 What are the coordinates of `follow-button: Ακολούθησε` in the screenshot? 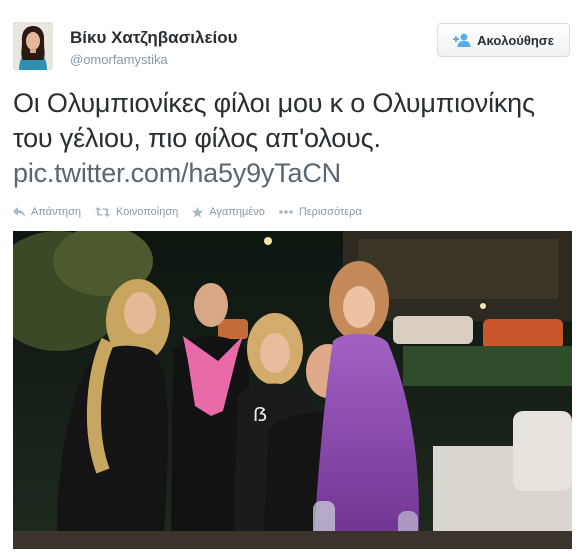 It's located at (503, 40).